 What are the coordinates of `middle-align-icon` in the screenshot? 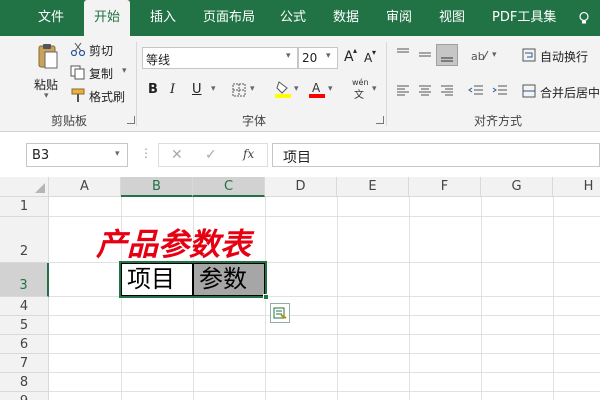 It's located at (425, 55).